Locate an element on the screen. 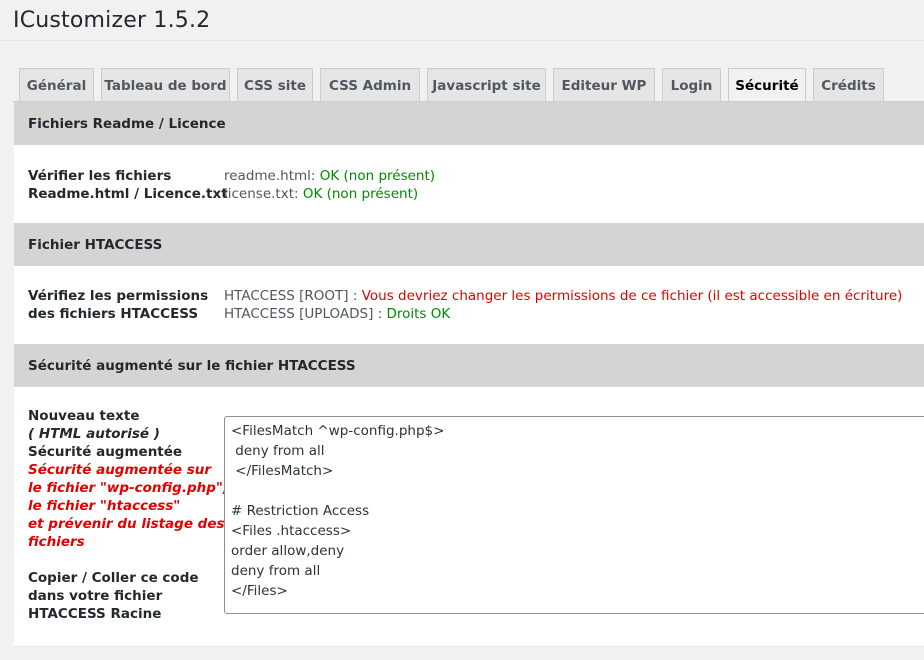 Image resolution: width=924 pixels, height=660 pixels. htaccess-uploads-file: HTACCESS [UPLOADS] : is located at coordinates (303, 314).